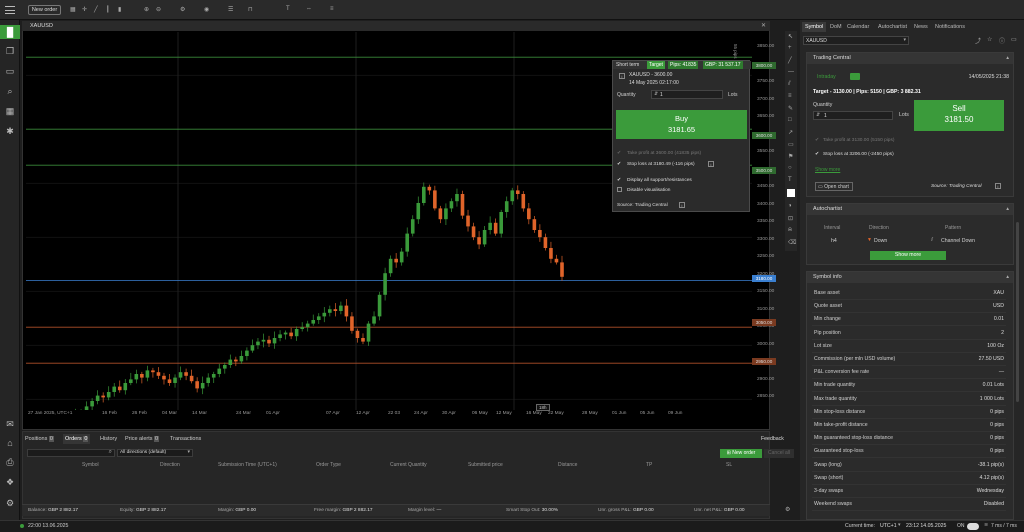  I want to click on sound-toggle, so click(973, 526).